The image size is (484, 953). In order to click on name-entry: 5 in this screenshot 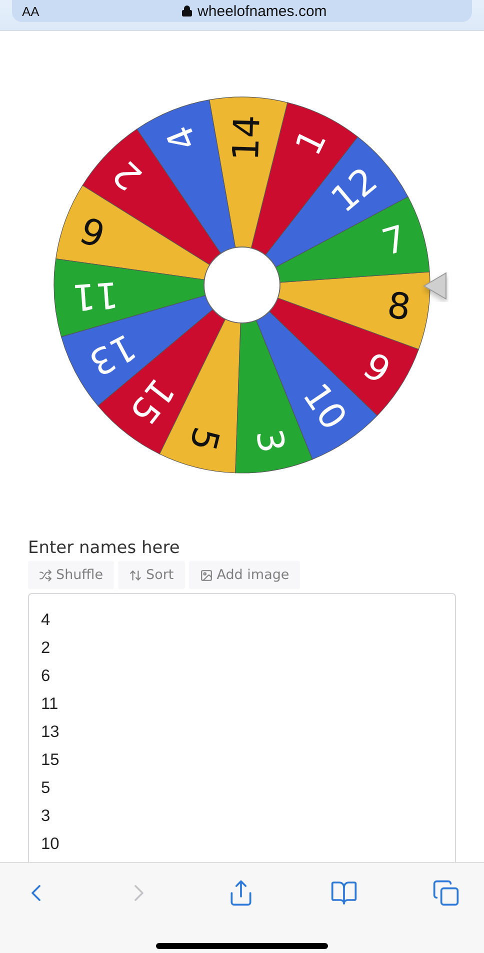, I will do `click(45, 788)`.